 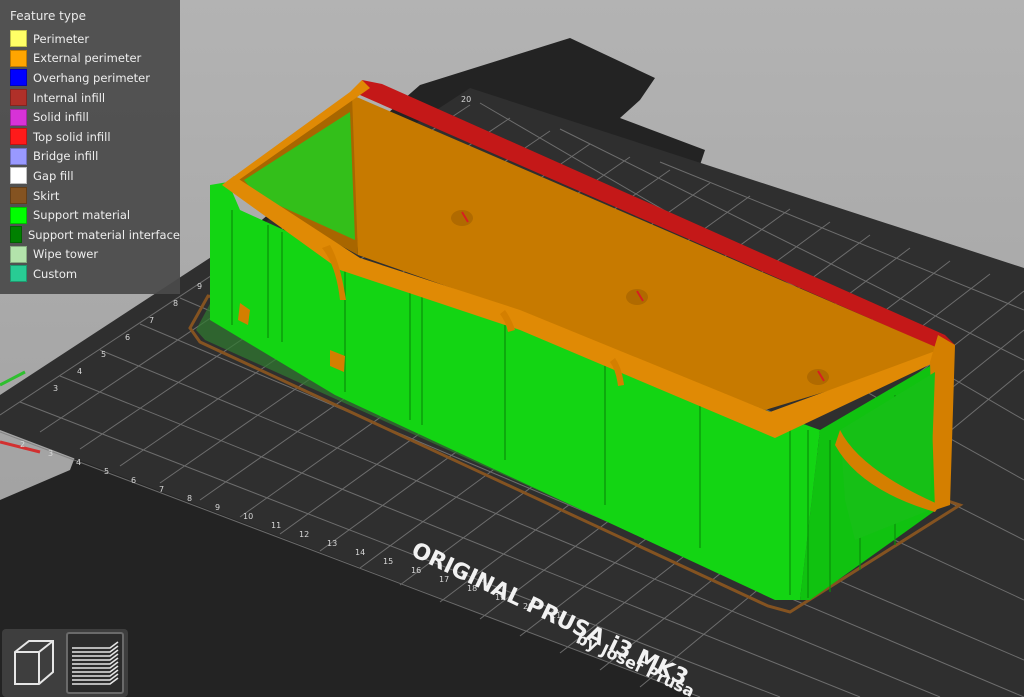 I want to click on legend-item: Internal infill, so click(x=95, y=98).